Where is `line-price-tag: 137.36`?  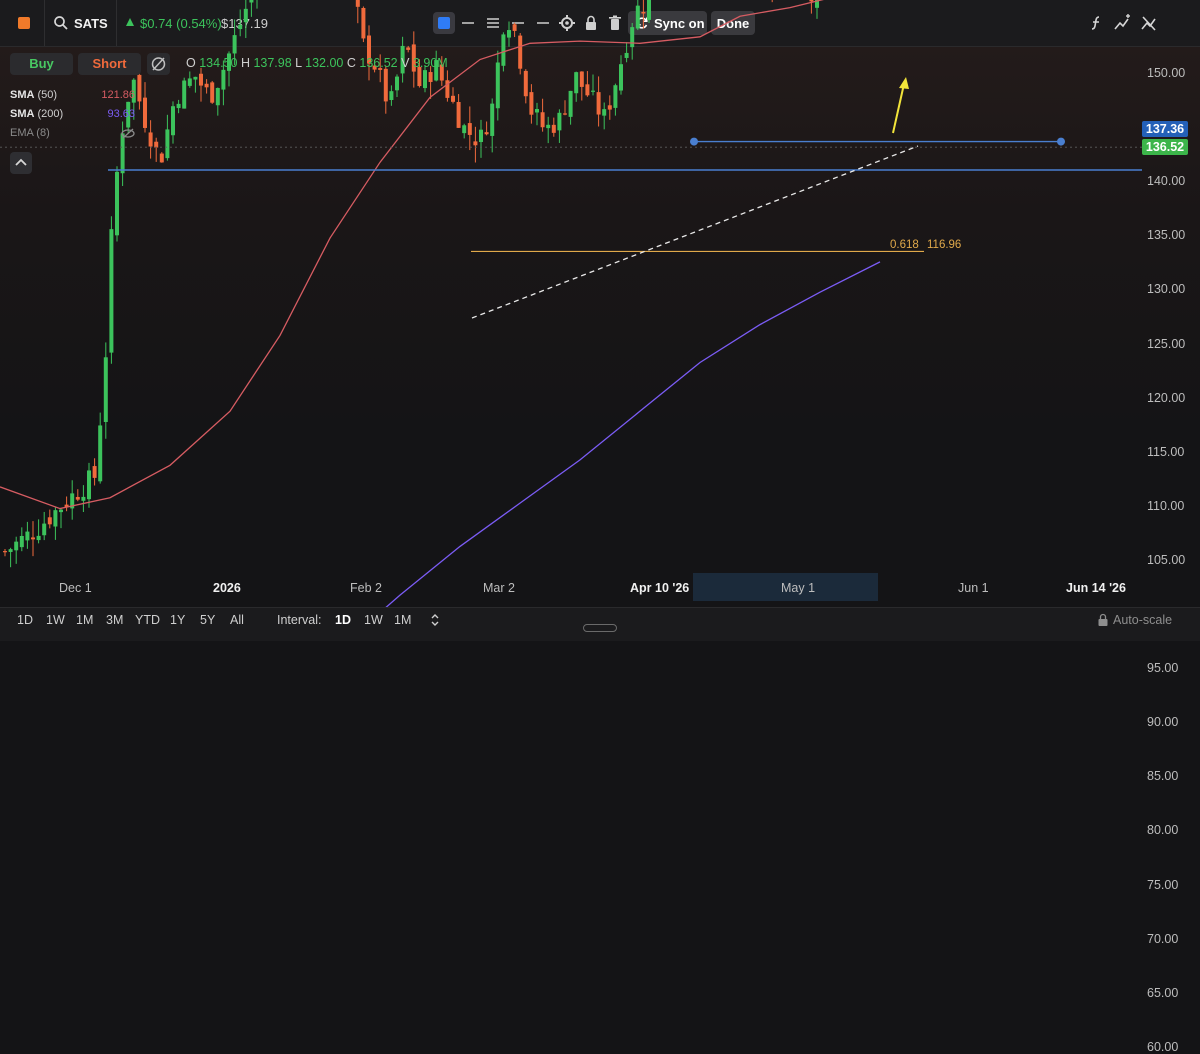 line-price-tag: 137.36 is located at coordinates (1165, 129).